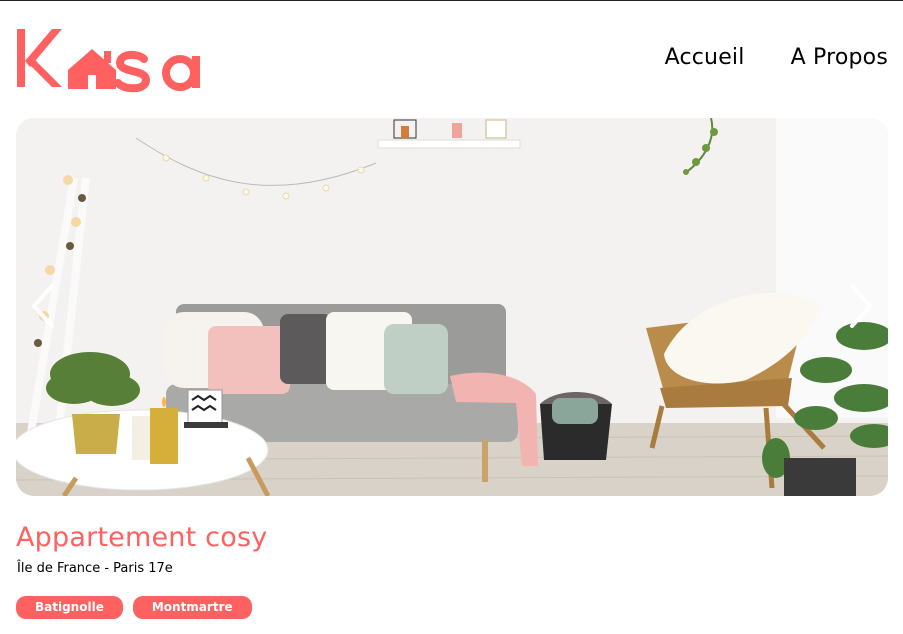  I want to click on carousel-prev-button, so click(43, 306).